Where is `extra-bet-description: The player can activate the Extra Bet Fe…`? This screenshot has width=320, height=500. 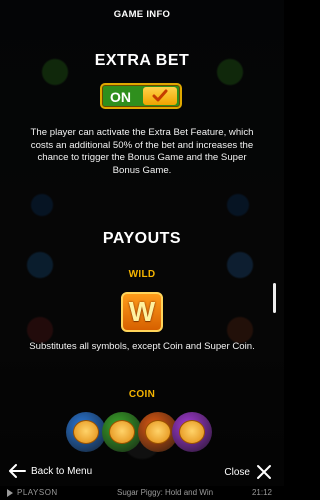
extra-bet-description: The player can activate the Extra Bet Fe… is located at coordinates (142, 151).